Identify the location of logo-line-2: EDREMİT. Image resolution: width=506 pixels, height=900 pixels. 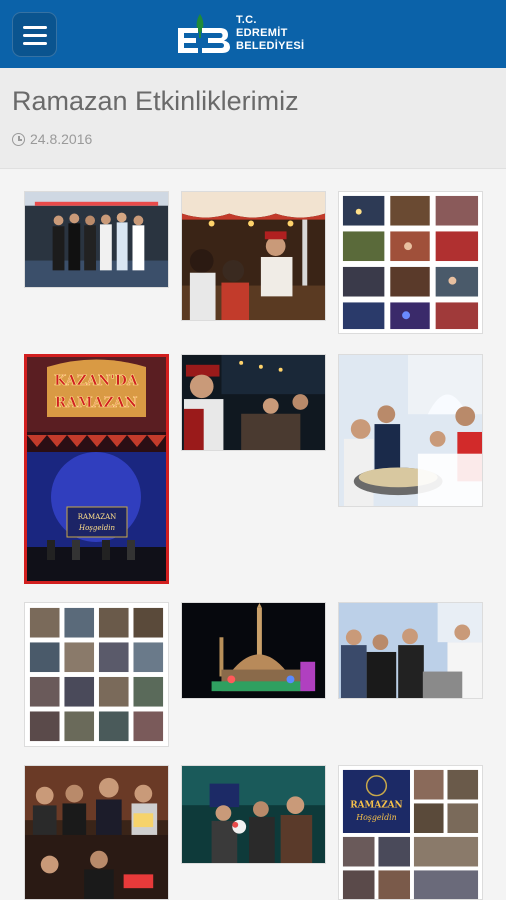
(262, 33).